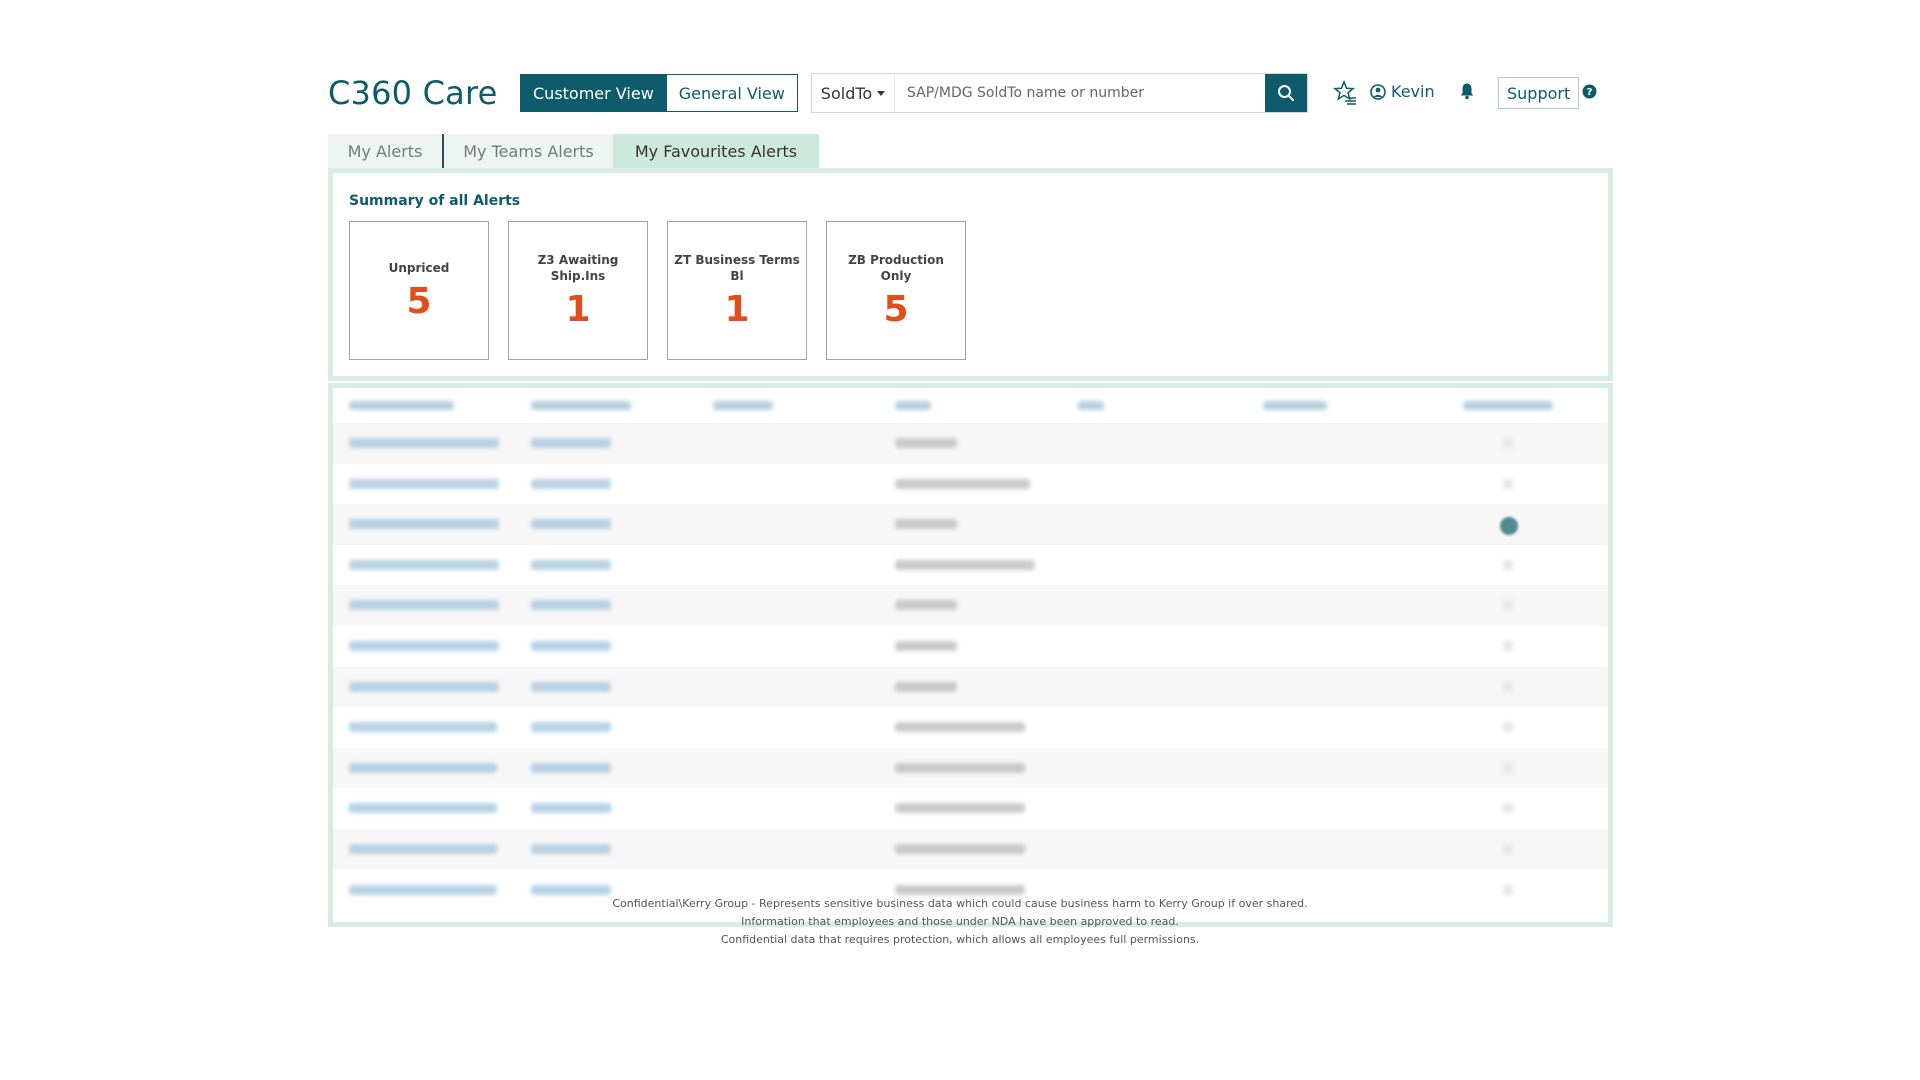  I want to click on user-menu: Kevin, so click(1402, 91).